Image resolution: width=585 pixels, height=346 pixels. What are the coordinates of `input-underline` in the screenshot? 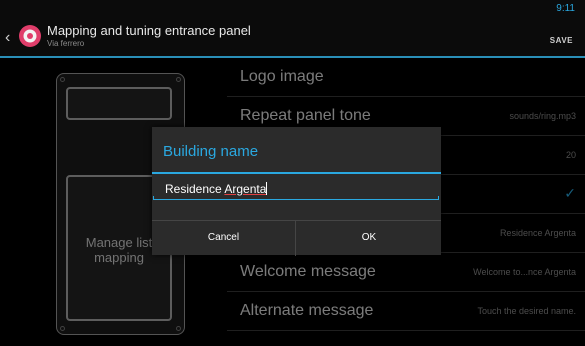 It's located at (296, 198).